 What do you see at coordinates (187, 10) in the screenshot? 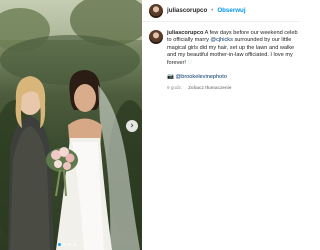
I see `username-link: juliascorupco` at bounding box center [187, 10].